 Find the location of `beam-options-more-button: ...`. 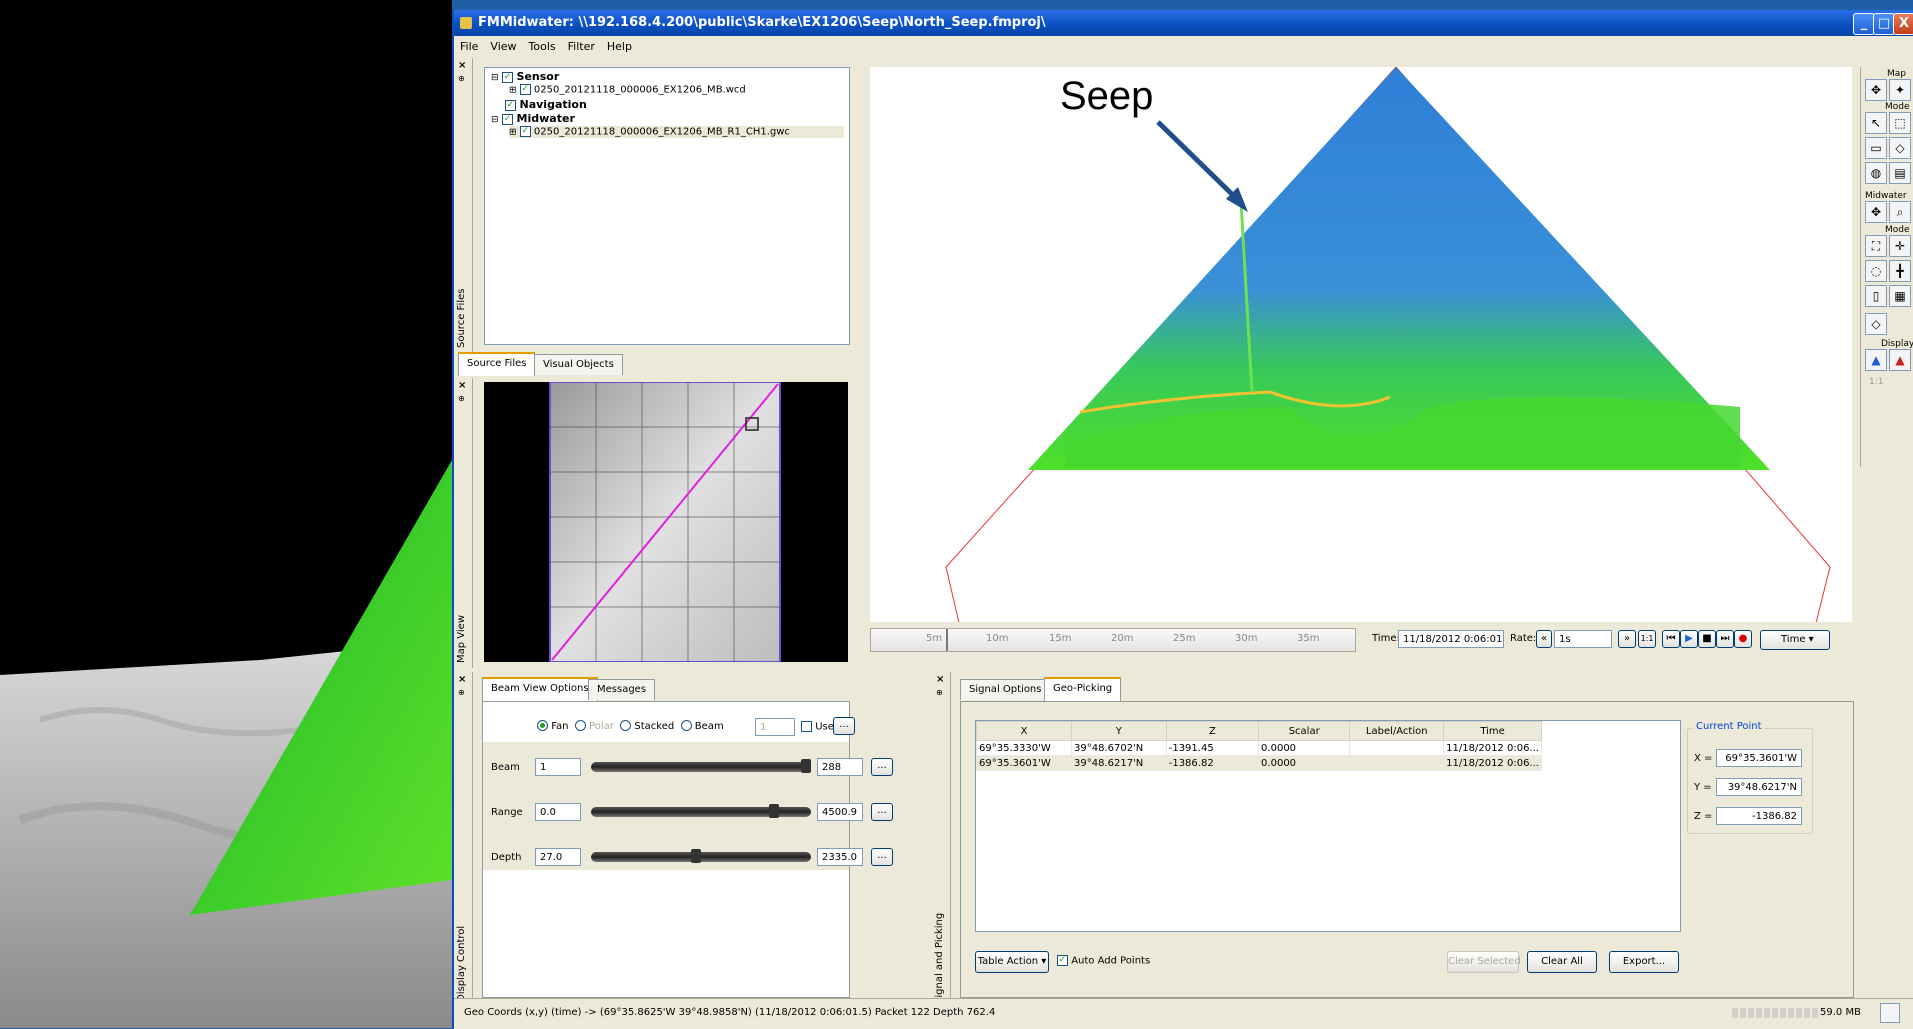

beam-options-more-button: ... is located at coordinates (844, 726).